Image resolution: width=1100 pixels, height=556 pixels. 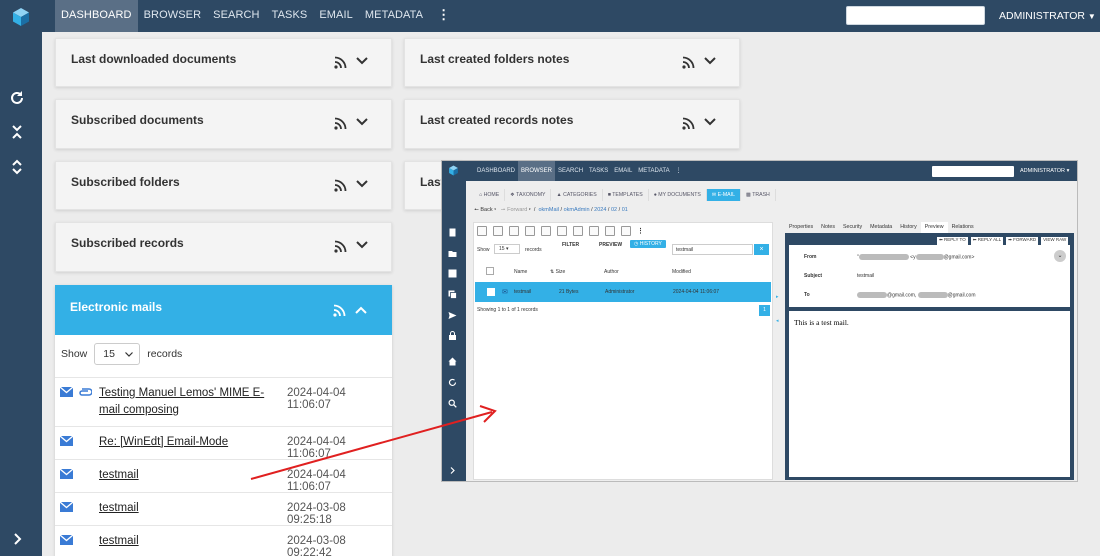 I want to click on column-author: Author, so click(x=611, y=272).